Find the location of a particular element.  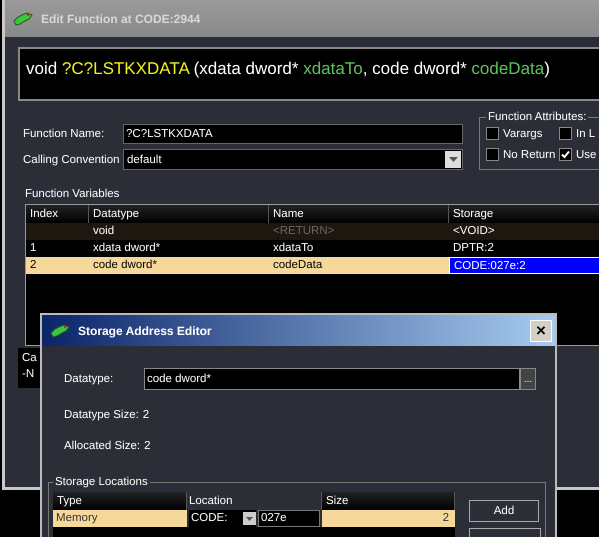

table-row: void <RETURN> <VOID> is located at coordinates (312, 231).